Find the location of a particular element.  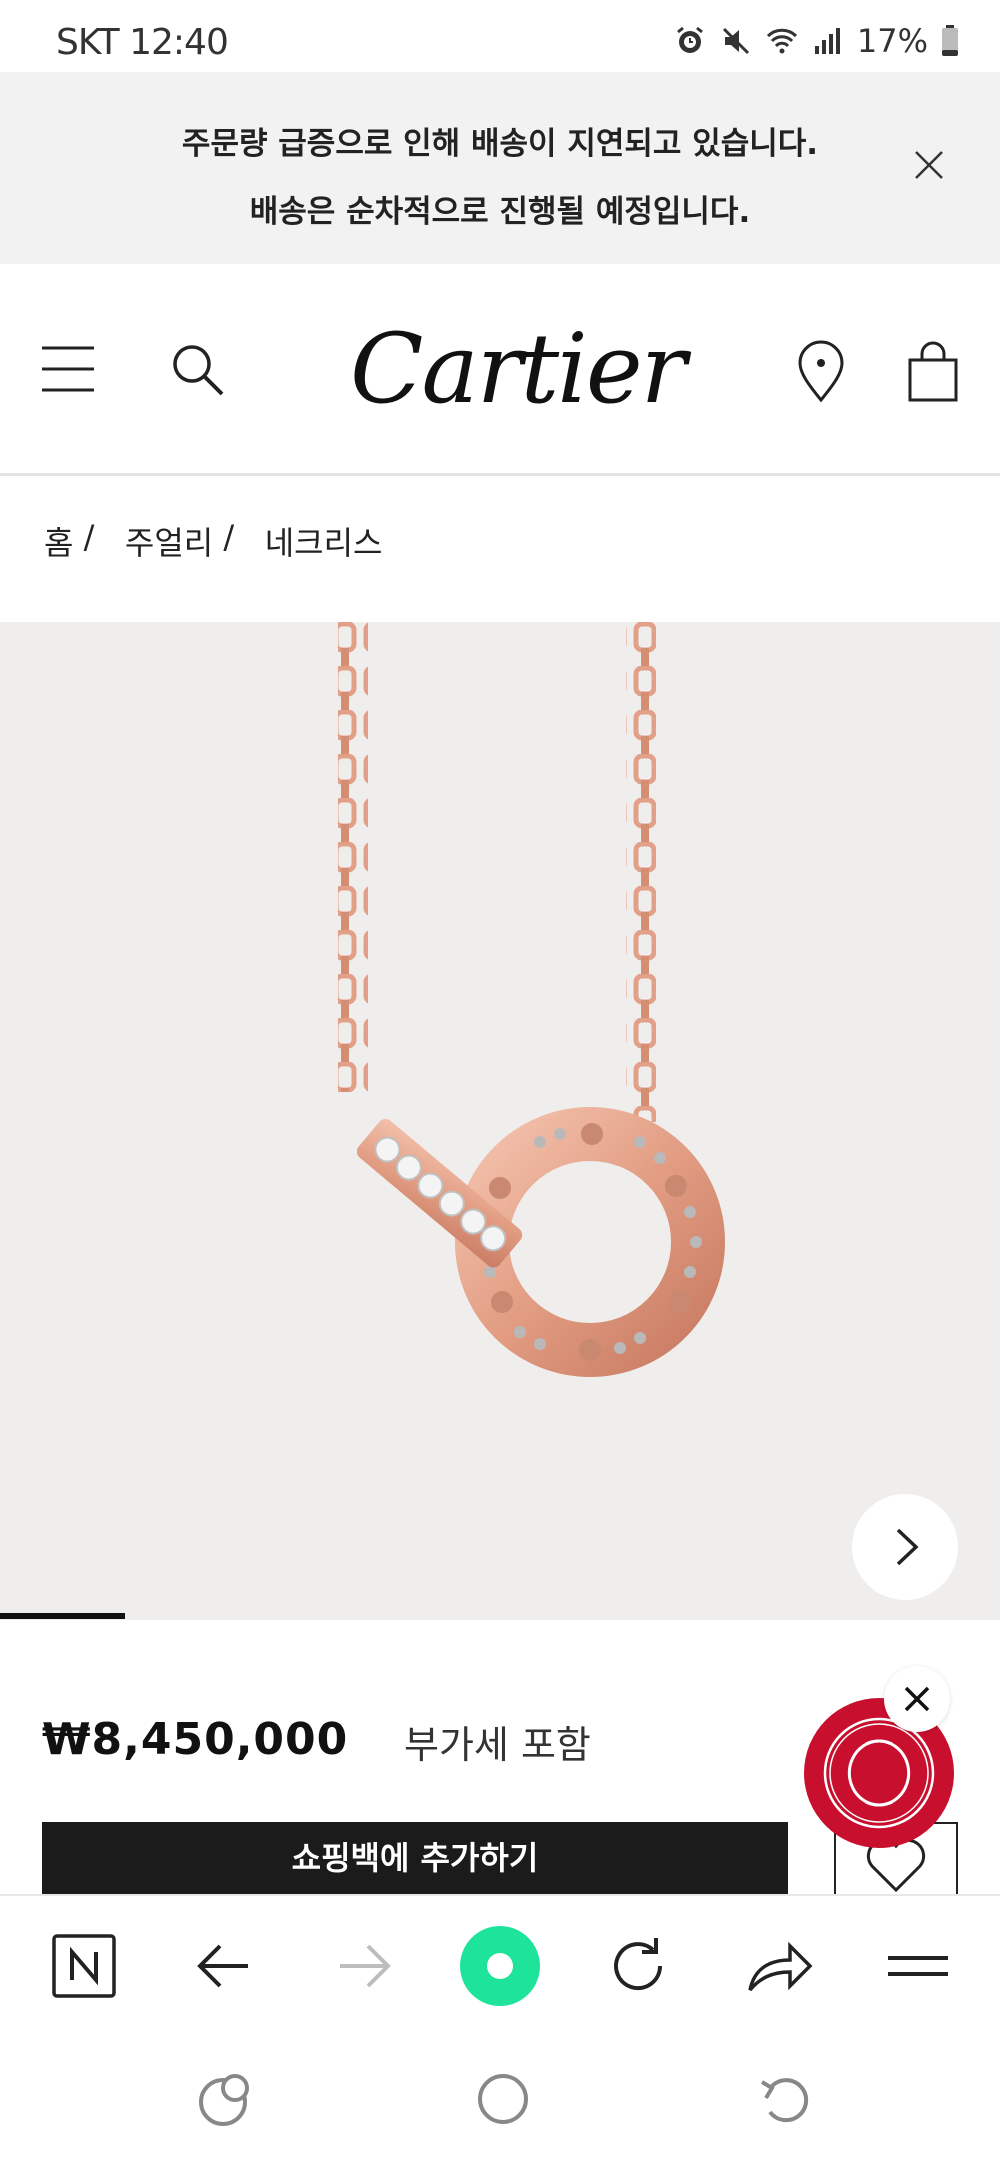

notice-line-1: 주문량 급증으로 인해 배송이 지연되고 있습니다. is located at coordinates (500, 144).